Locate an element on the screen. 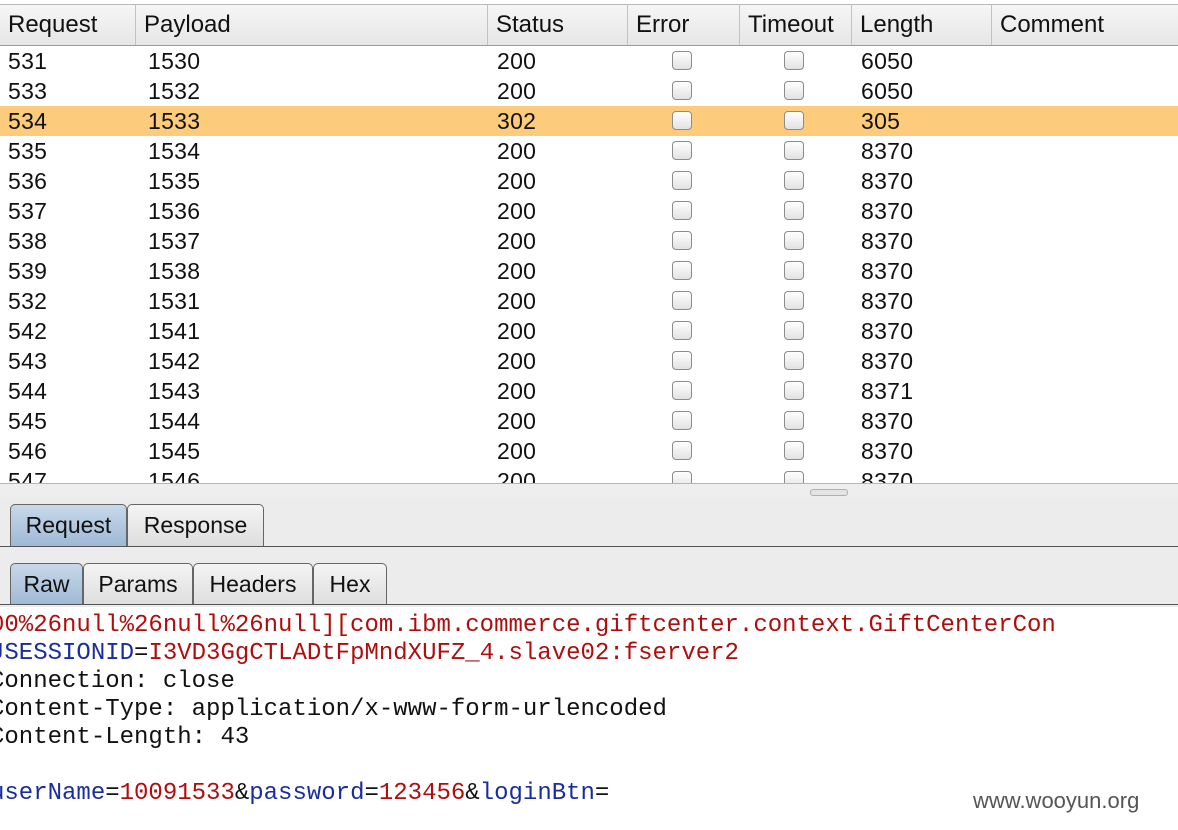  cell-request: 539 is located at coordinates (28, 271).